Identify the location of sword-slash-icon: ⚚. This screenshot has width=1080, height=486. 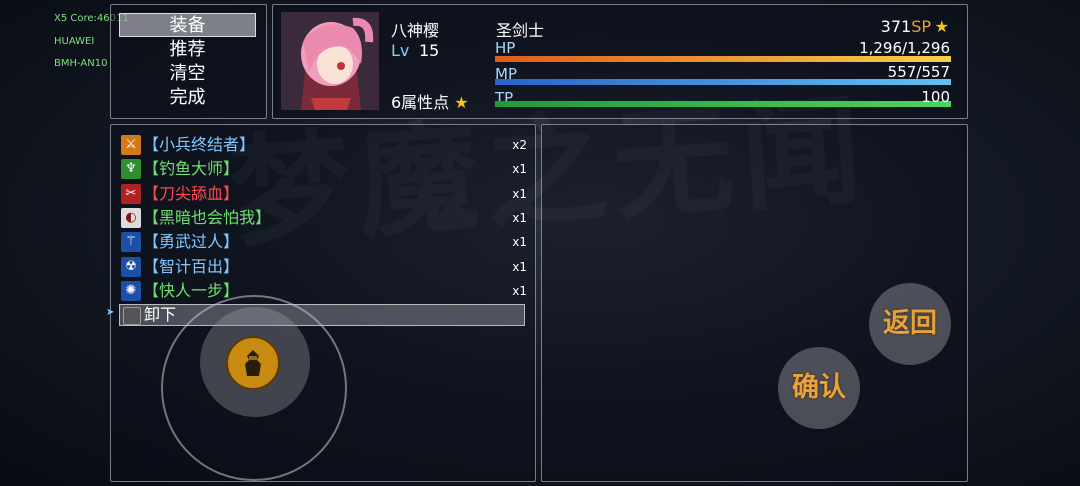
(131, 242).